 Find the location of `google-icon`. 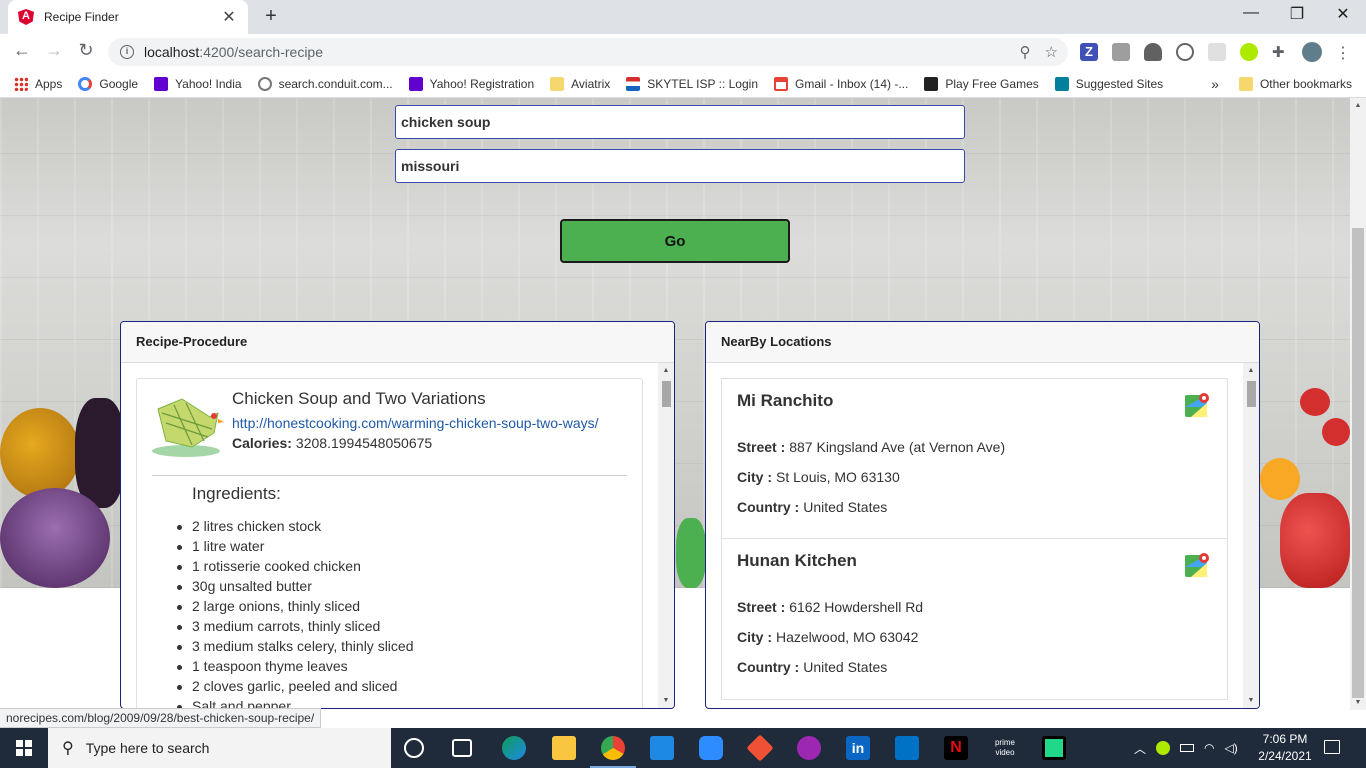

google-icon is located at coordinates (85, 83).